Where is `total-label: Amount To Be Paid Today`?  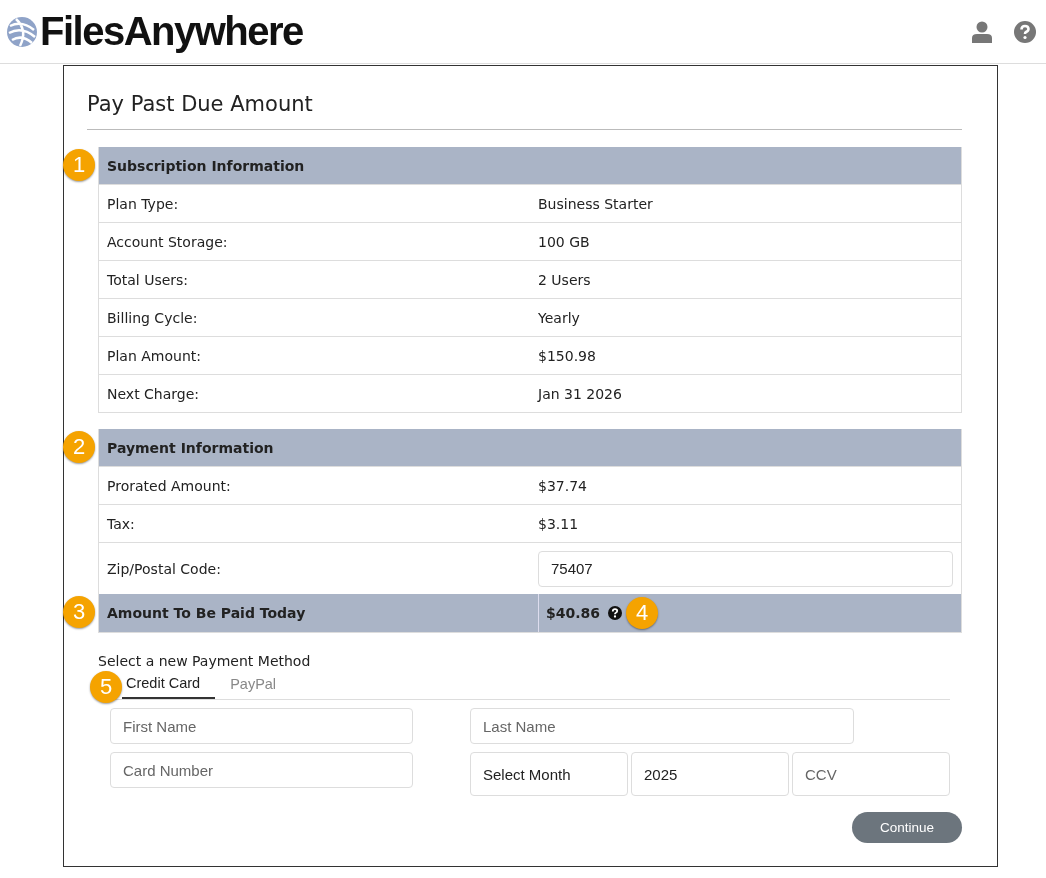
total-label: Amount To Be Paid Today is located at coordinates (206, 613).